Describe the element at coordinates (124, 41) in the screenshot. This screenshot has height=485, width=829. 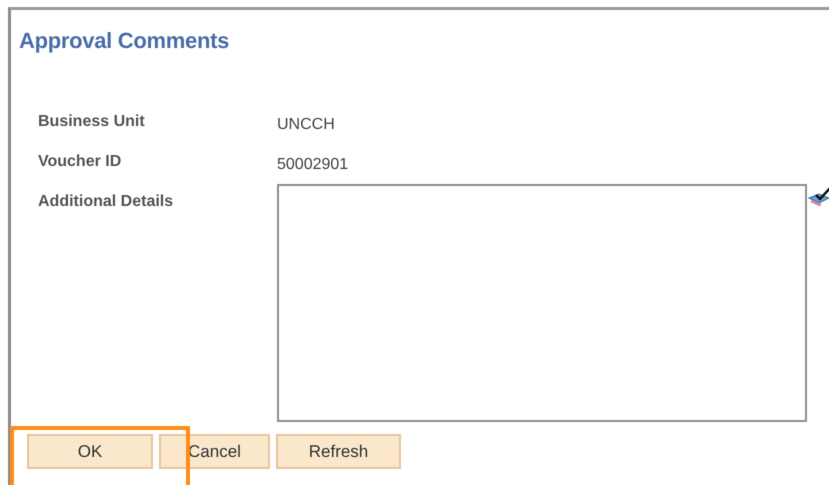
I see `dialog-title: Approval Comments` at that location.